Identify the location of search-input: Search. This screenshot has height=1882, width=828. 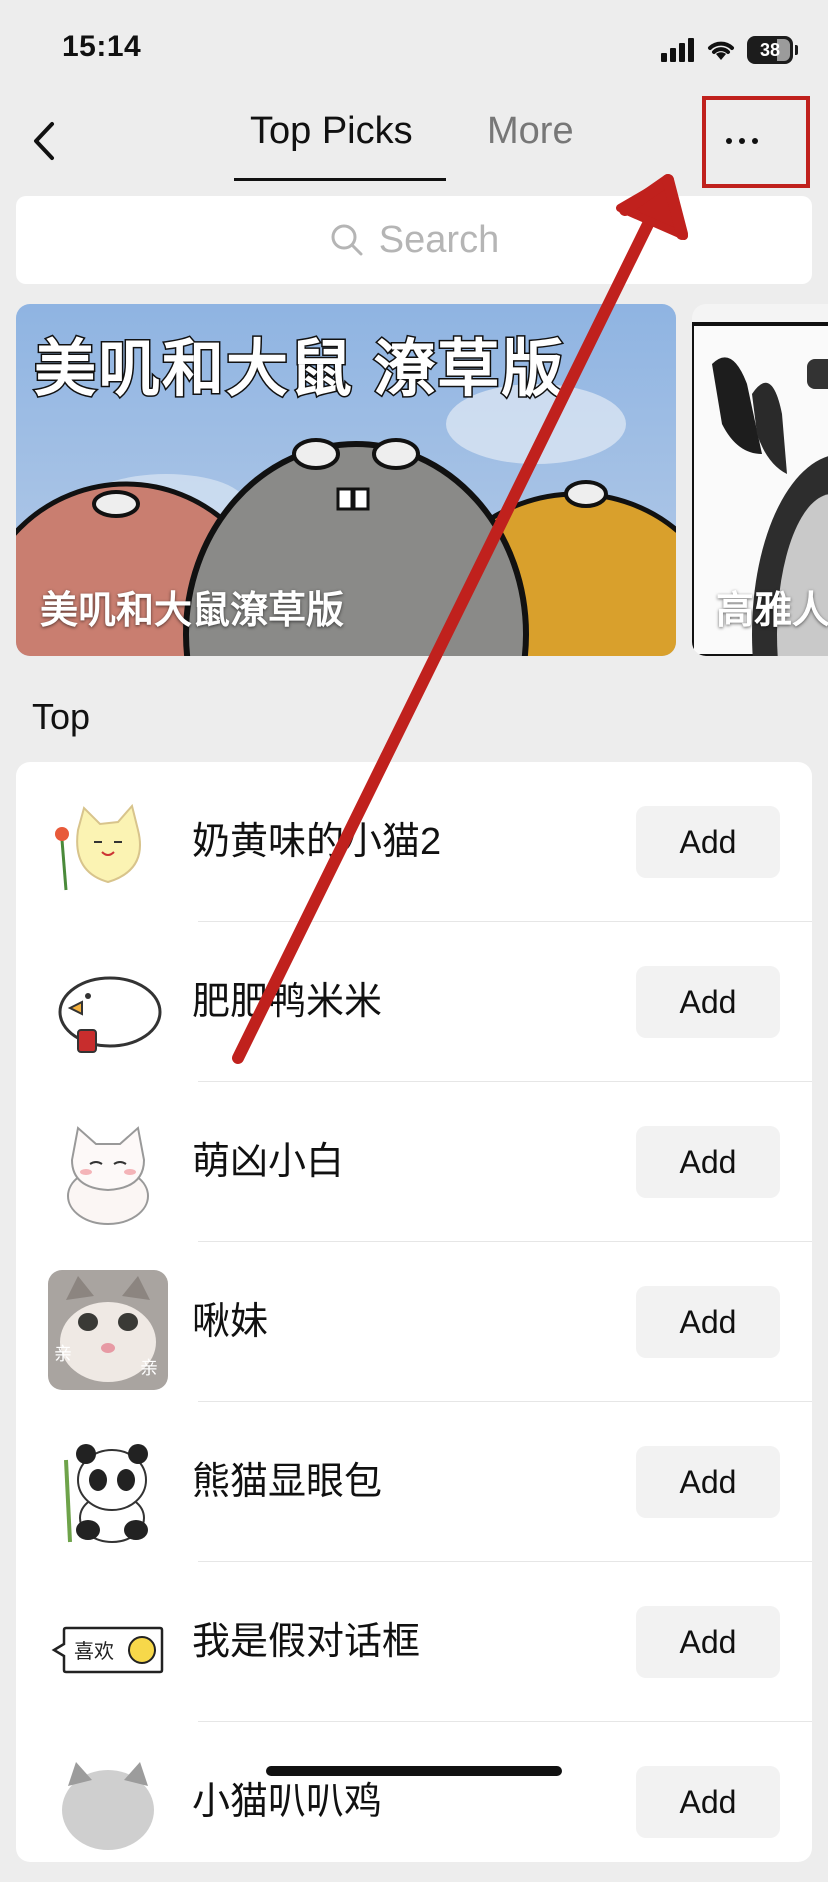
(414, 240).